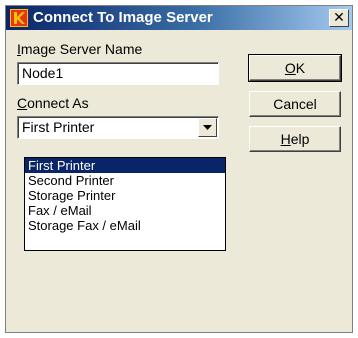  I want to click on connect-as-label-mnemonic: C, so click(22, 103).